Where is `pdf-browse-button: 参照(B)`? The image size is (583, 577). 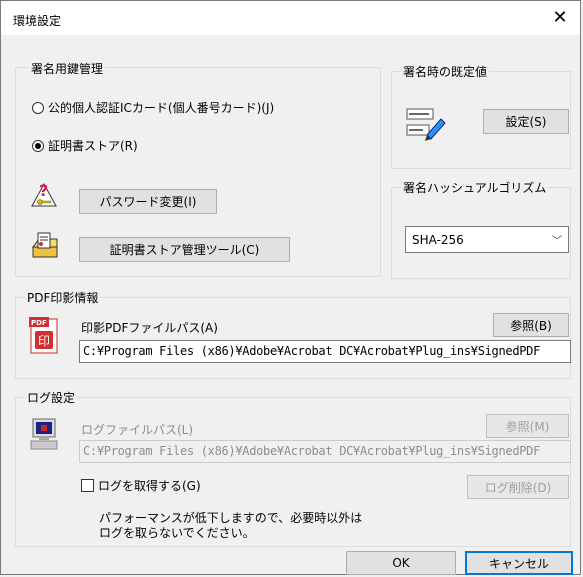 pdf-browse-button: 参照(B) is located at coordinates (531, 325).